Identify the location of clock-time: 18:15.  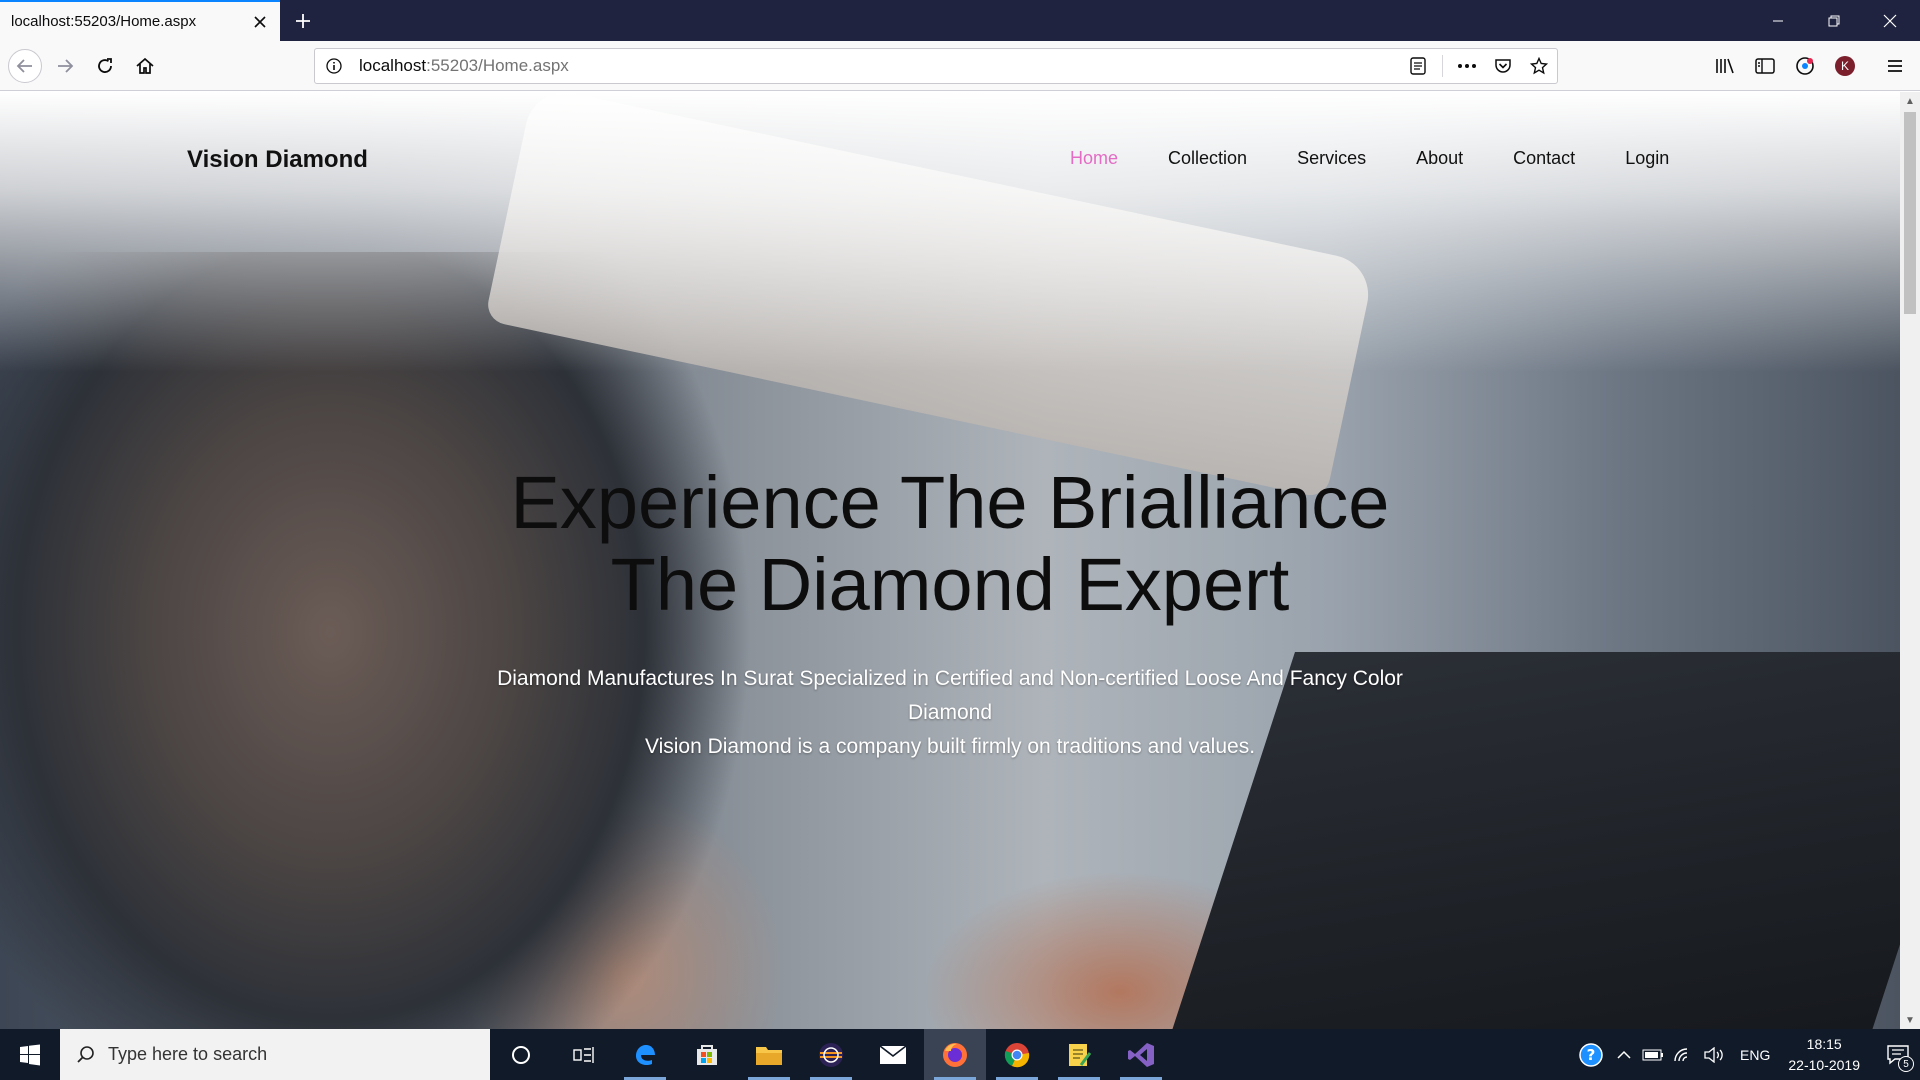
(1824, 1043).